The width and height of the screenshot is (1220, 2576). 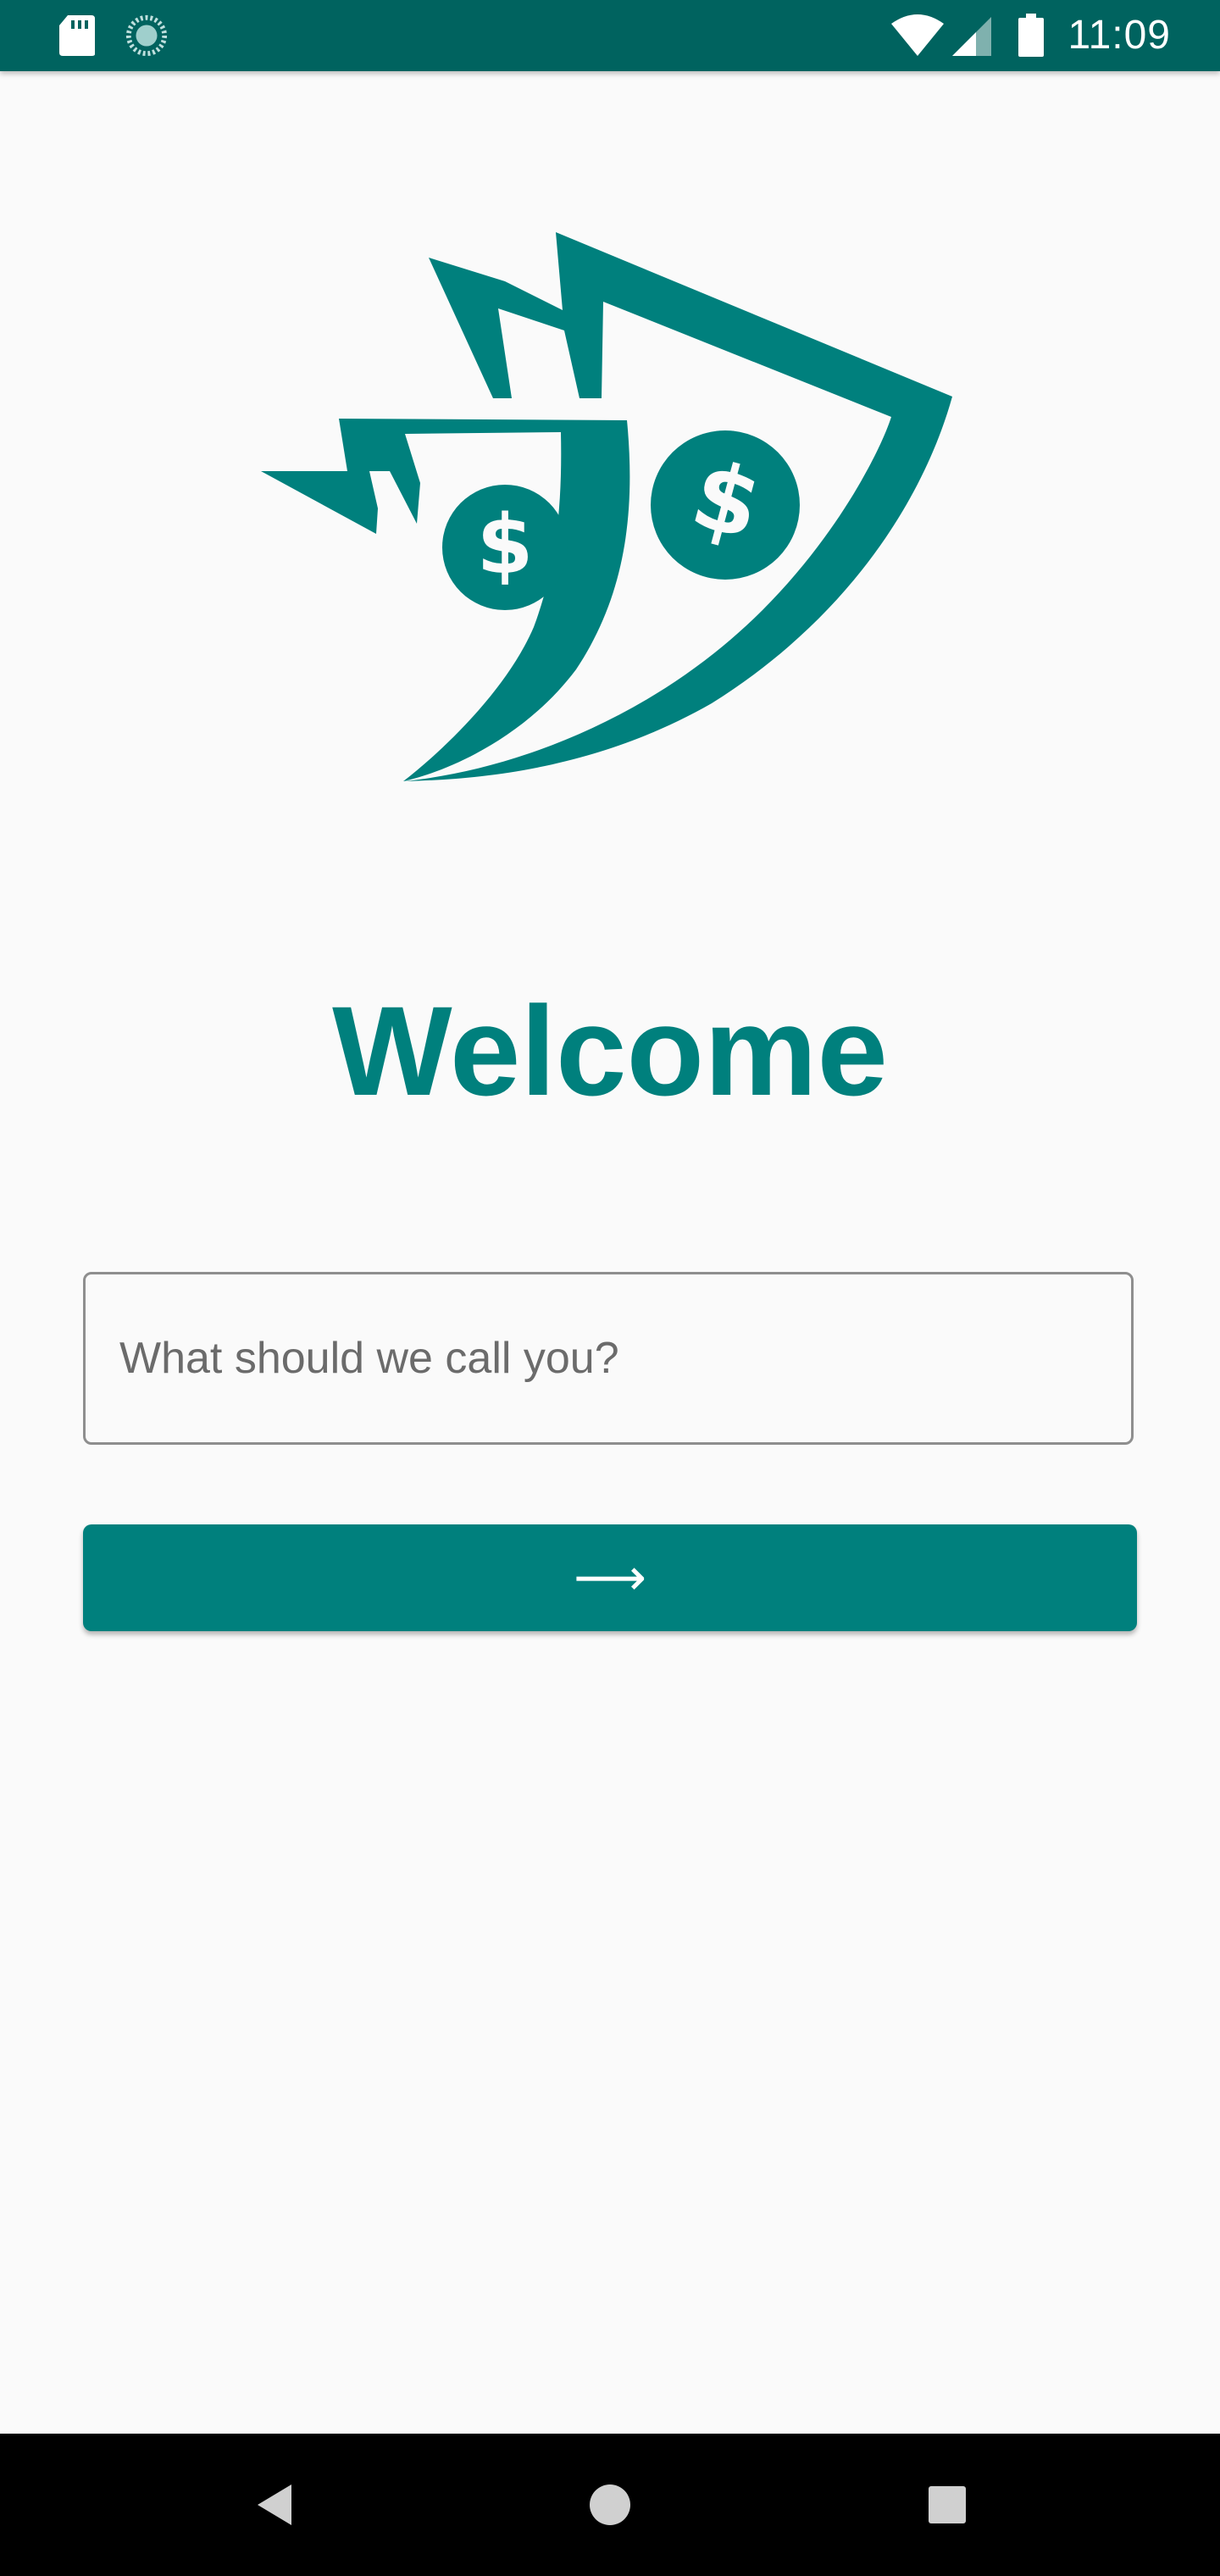 What do you see at coordinates (917, 35) in the screenshot?
I see `wifi-icon` at bounding box center [917, 35].